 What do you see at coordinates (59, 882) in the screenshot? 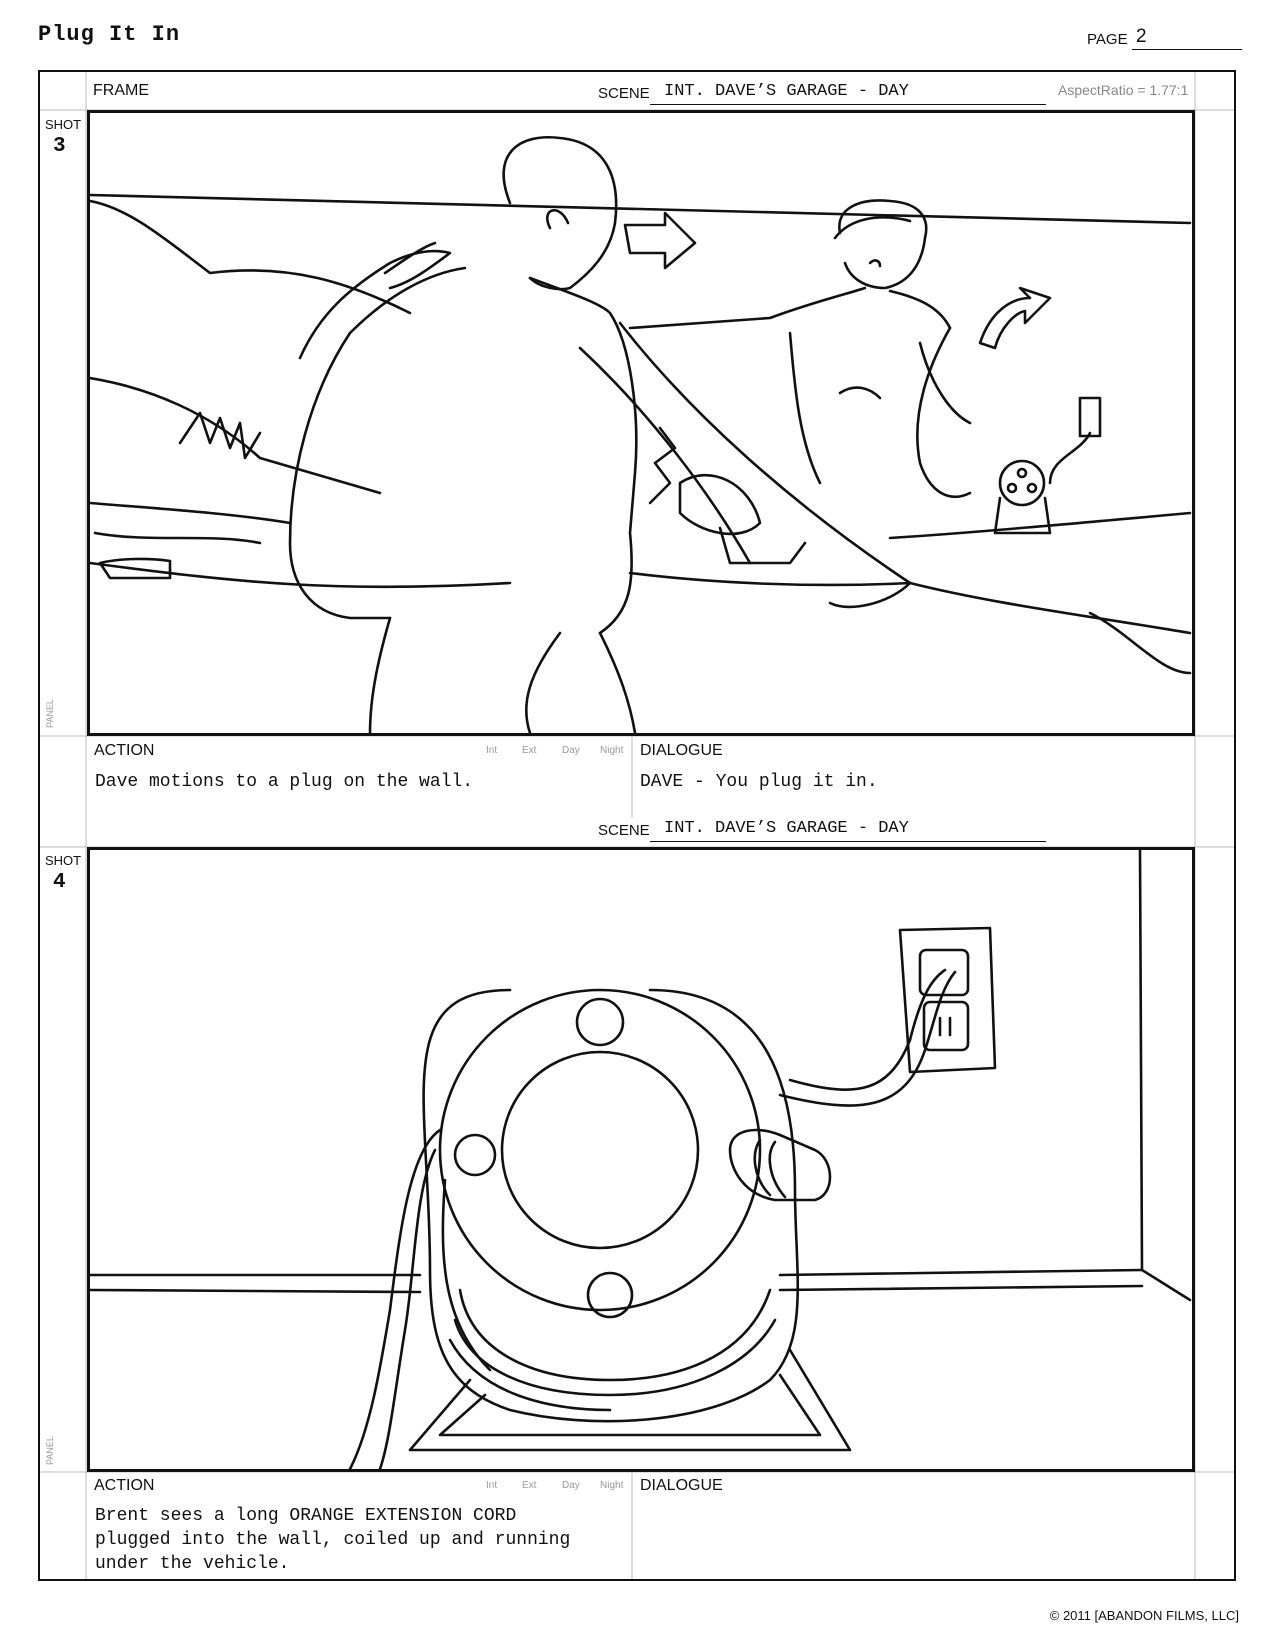
I see `shot-number: 4` at bounding box center [59, 882].